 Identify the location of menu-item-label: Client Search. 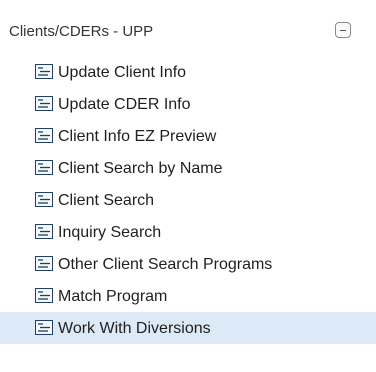
(106, 200).